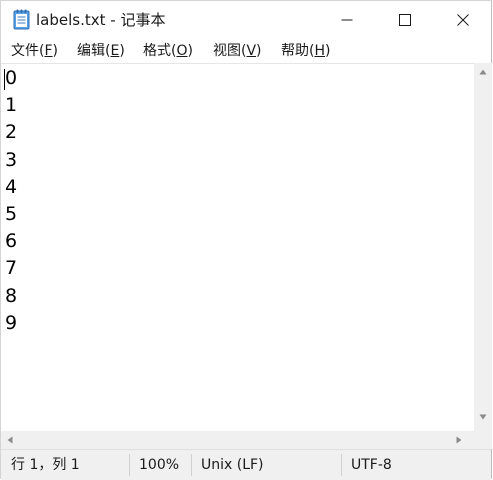 The width and height of the screenshot is (493, 480). I want to click on status-line-ending: Unix (LF), so click(232, 465).